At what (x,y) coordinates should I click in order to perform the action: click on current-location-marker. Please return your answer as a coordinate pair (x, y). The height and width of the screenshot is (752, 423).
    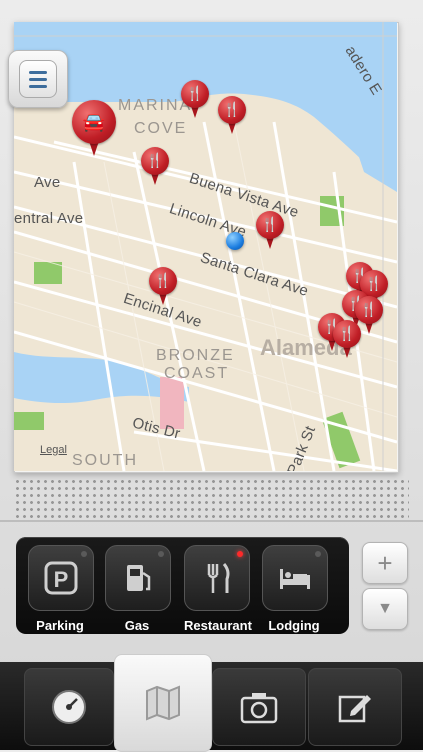
    Looking at the image, I should click on (235, 241).